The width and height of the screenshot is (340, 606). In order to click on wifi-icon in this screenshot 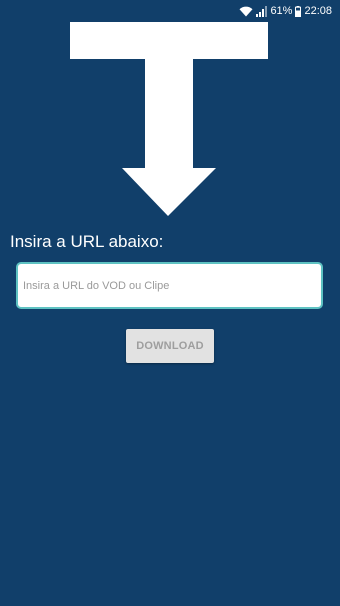, I will do `click(246, 11)`.